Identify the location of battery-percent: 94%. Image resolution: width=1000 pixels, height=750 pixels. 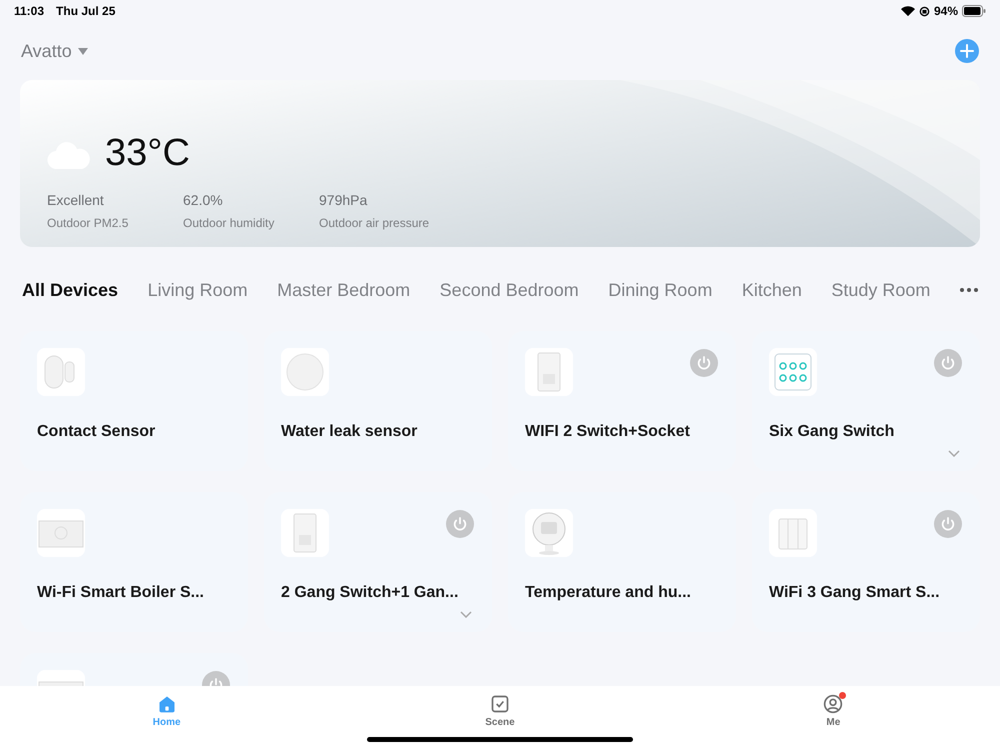
(946, 11).